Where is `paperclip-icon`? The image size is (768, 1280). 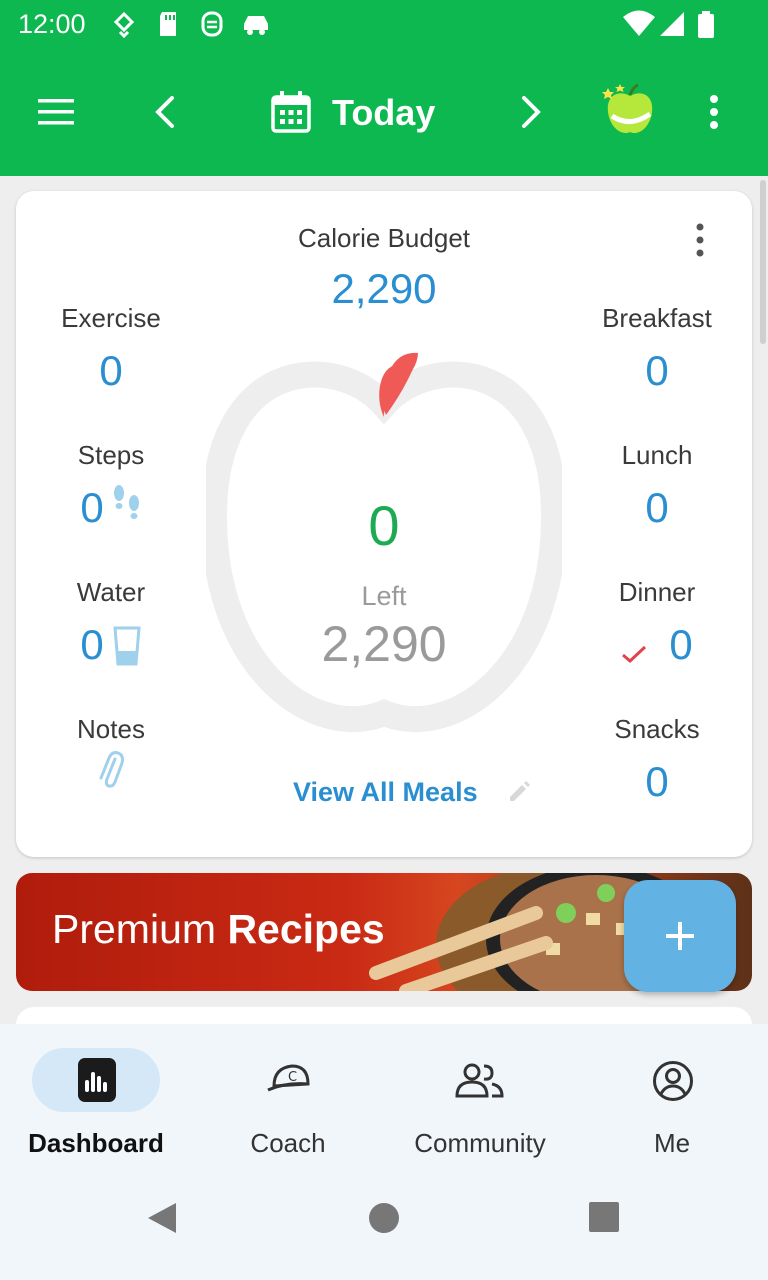
paperclip-icon is located at coordinates (111, 770).